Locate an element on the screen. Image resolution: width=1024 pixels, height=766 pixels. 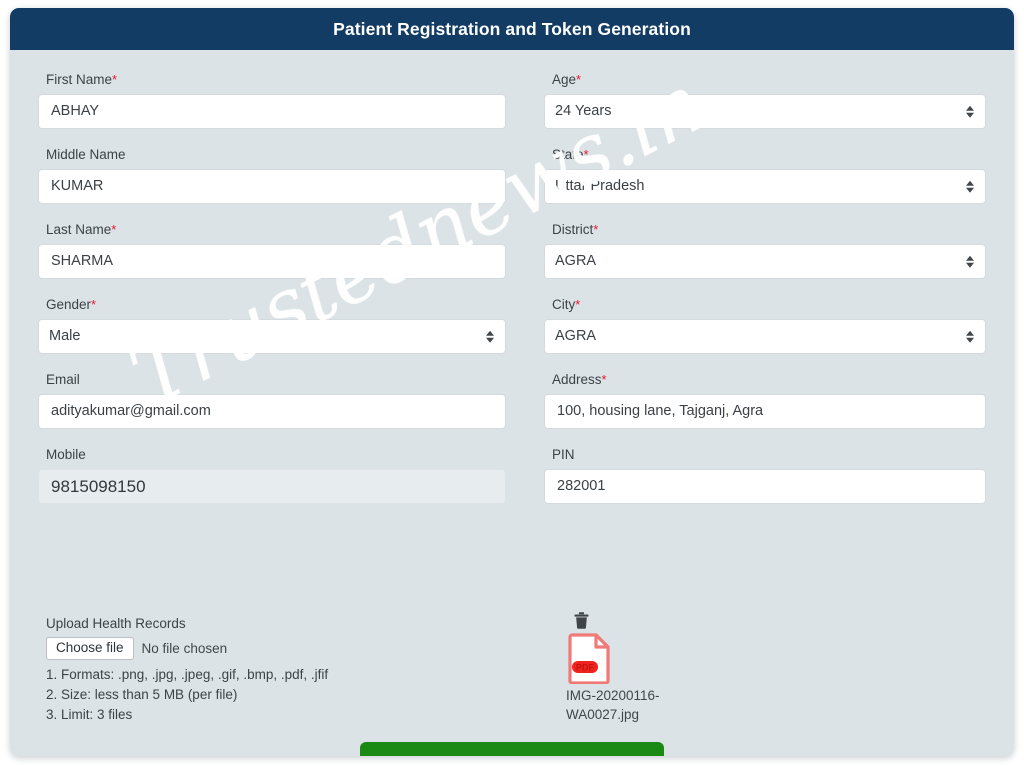
age-stepper-arrows-icon is located at coordinates (970, 111).